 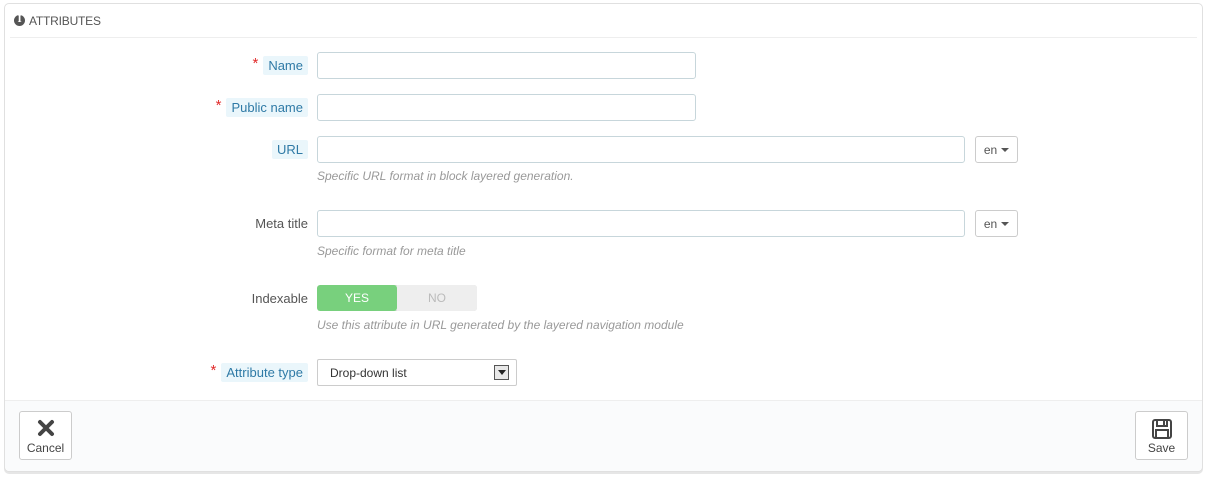 I want to click on name-input, so click(x=506, y=65).